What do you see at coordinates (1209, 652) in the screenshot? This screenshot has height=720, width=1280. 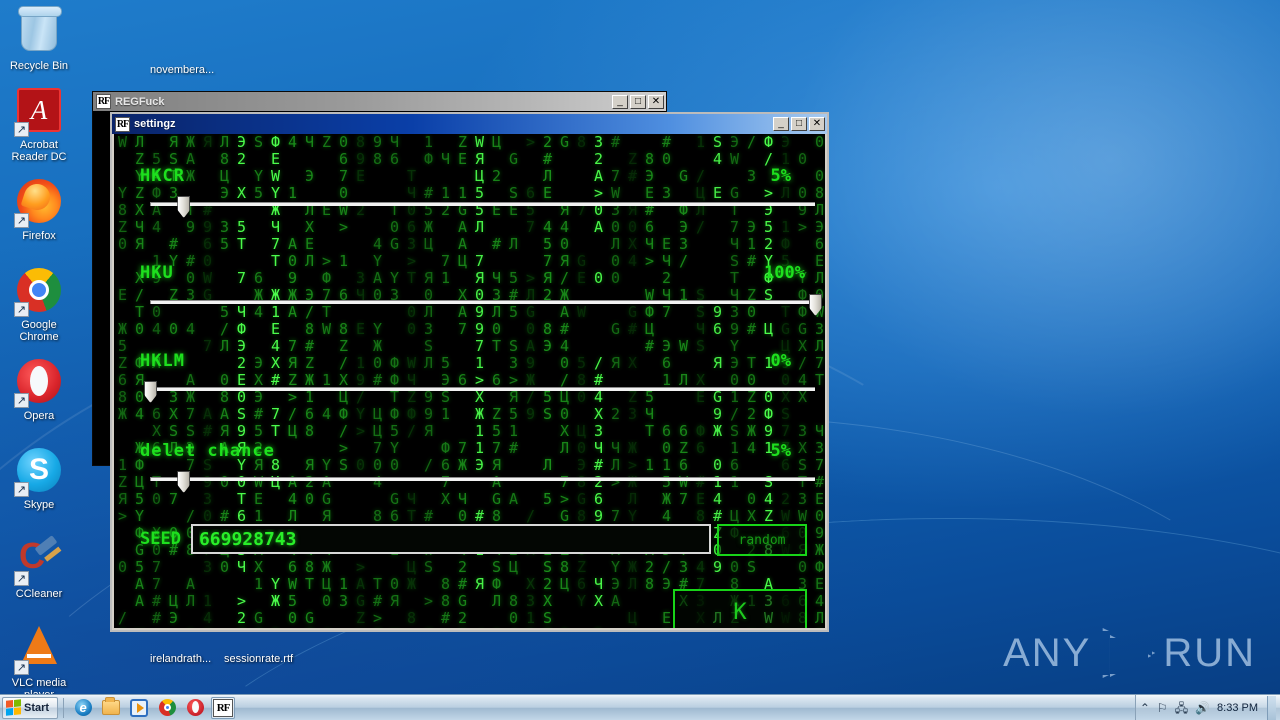 I see `watermark-run-text: RUN` at bounding box center [1209, 652].